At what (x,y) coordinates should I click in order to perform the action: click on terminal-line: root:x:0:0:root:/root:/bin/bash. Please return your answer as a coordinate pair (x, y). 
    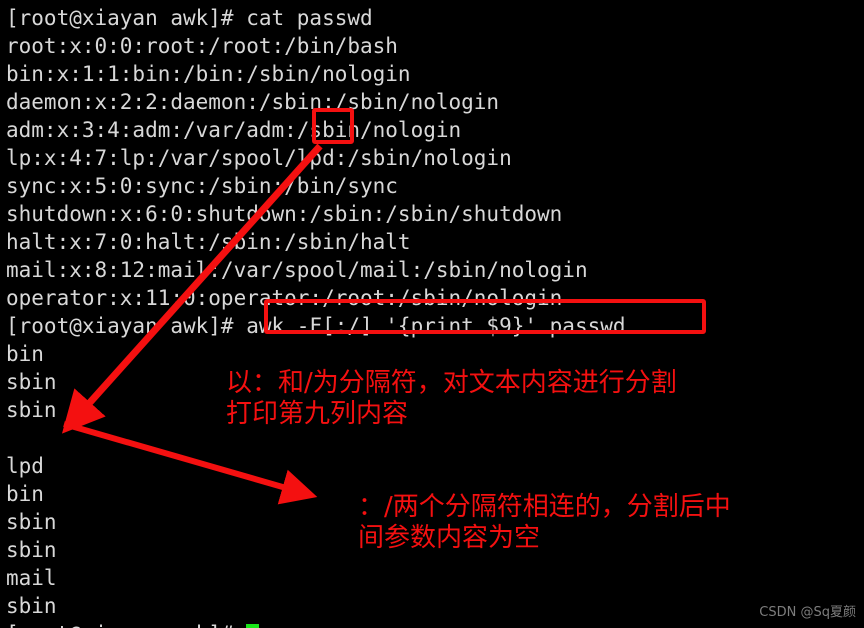
    Looking at the image, I should click on (202, 46).